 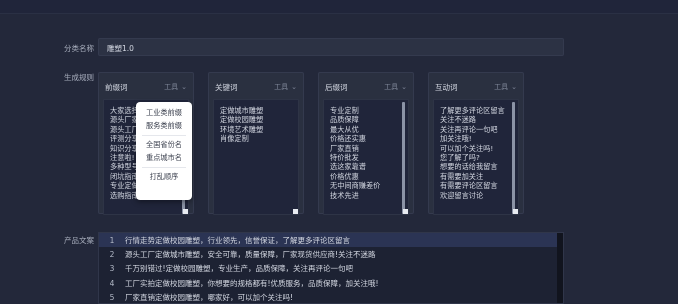 I want to click on editor-line: 1 行情走势定做校园雕塑，行业领先，信誉保证，了解更多评论区留言, so click(x=331, y=240).